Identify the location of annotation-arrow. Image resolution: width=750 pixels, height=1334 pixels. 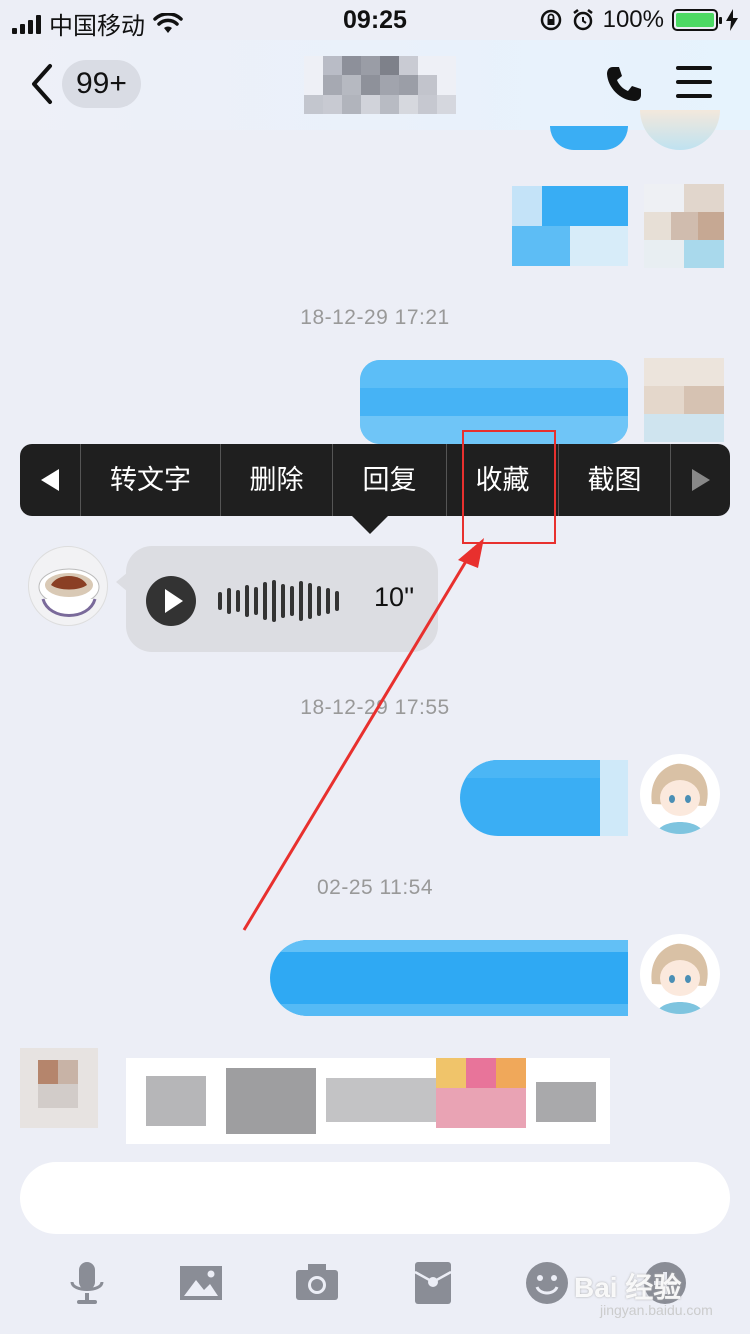
(363, 734).